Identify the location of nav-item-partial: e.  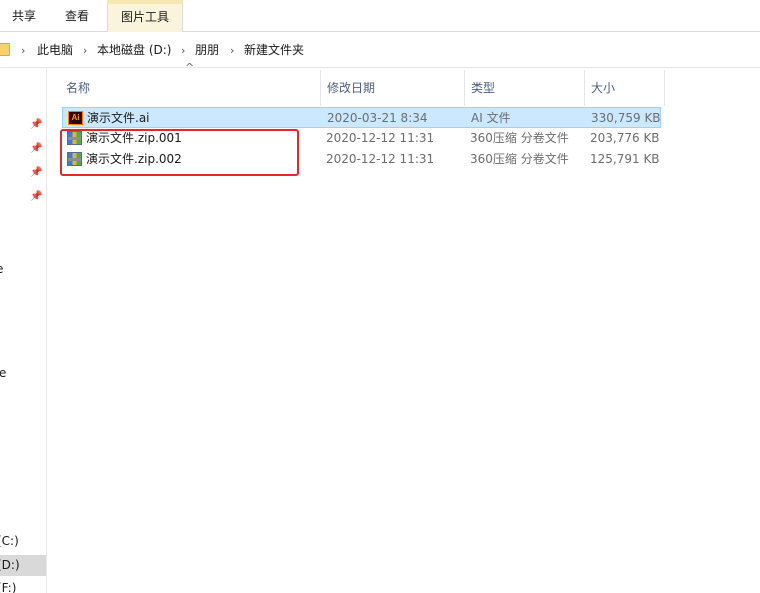
(3, 373).